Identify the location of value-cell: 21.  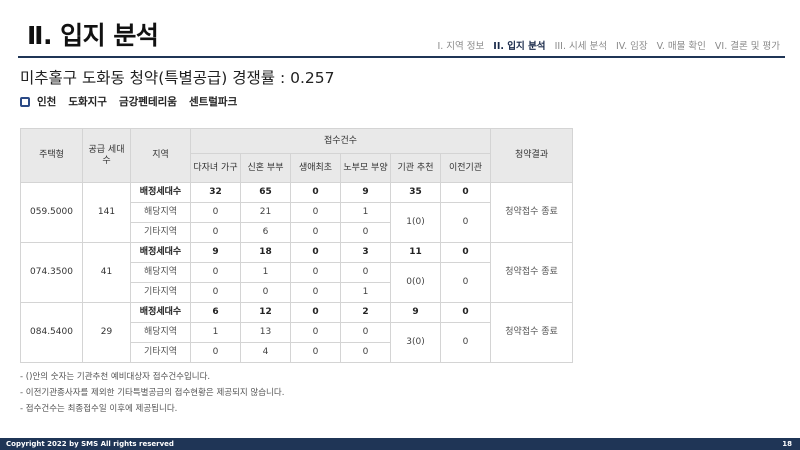
(265, 212).